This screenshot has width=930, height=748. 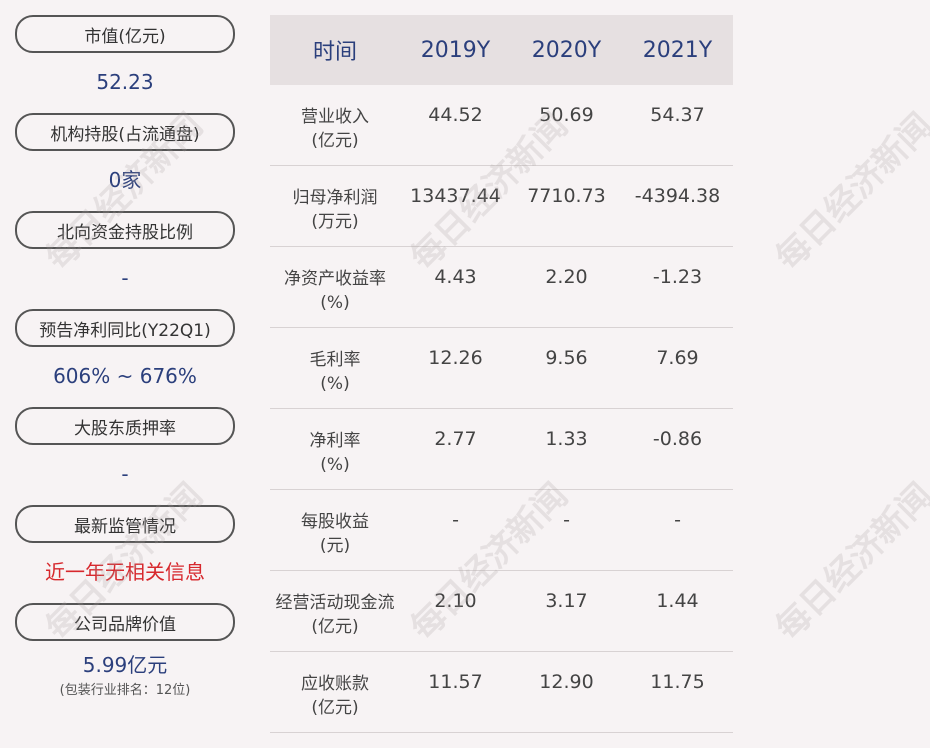 I want to click on row-value: 1.33, so click(x=566, y=439).